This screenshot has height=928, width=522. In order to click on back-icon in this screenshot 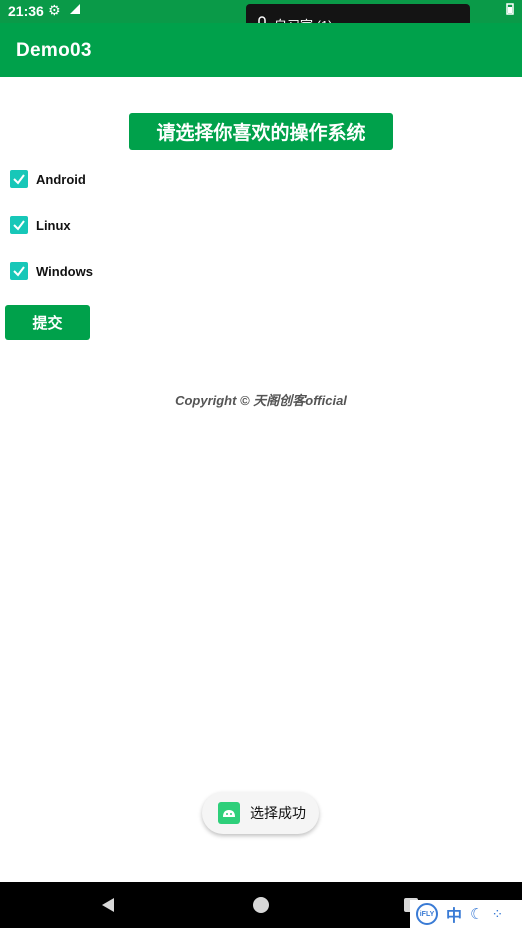, I will do `click(108, 907)`.